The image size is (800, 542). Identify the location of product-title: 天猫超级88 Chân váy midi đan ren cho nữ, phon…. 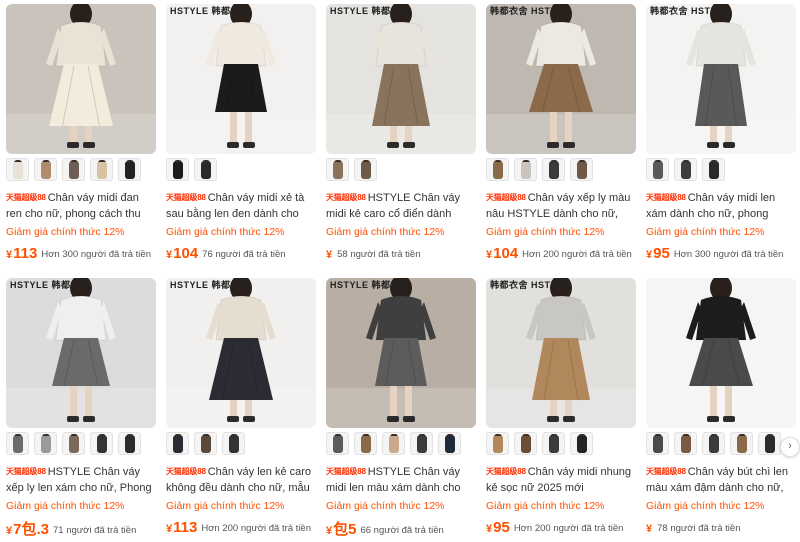
(81, 207).